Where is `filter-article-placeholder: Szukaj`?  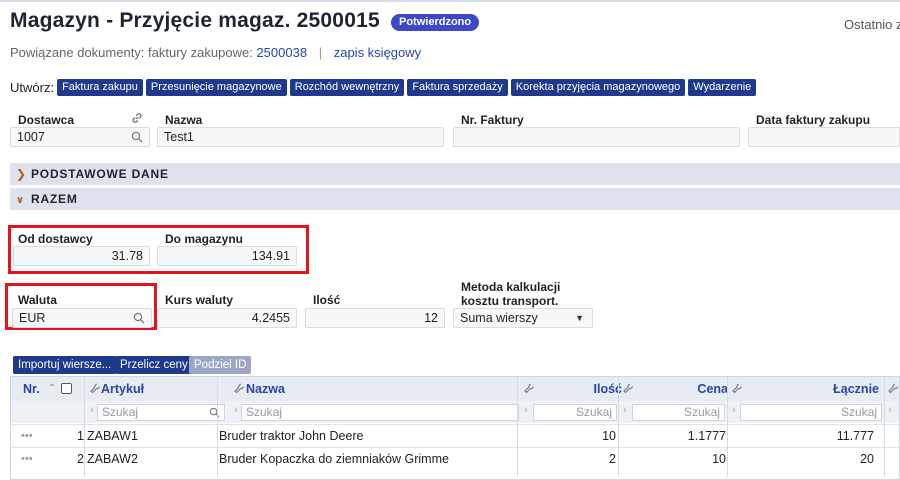
filter-article-placeholder: Szukaj is located at coordinates (120, 412).